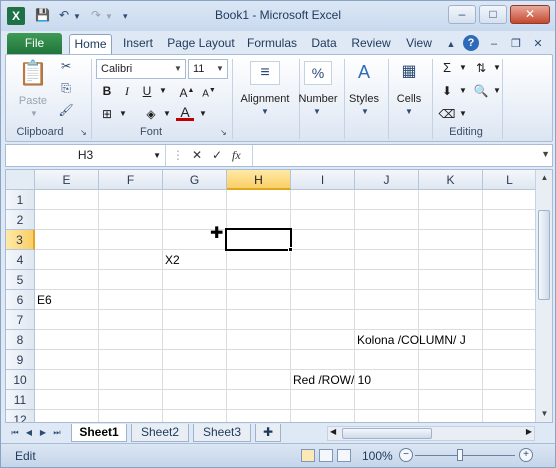  Describe the element at coordinates (326, 455) in the screenshot. I see `page-layout-view-icon` at that location.